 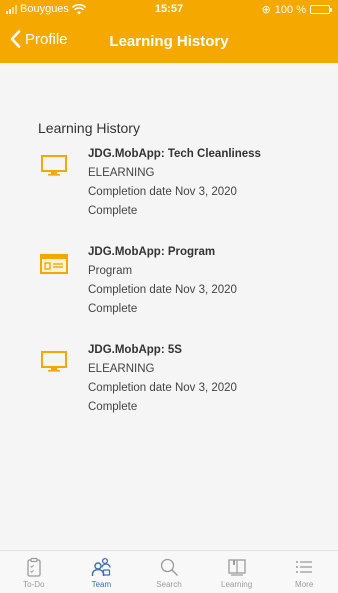 I want to click on item-type: Program, so click(x=110, y=271).